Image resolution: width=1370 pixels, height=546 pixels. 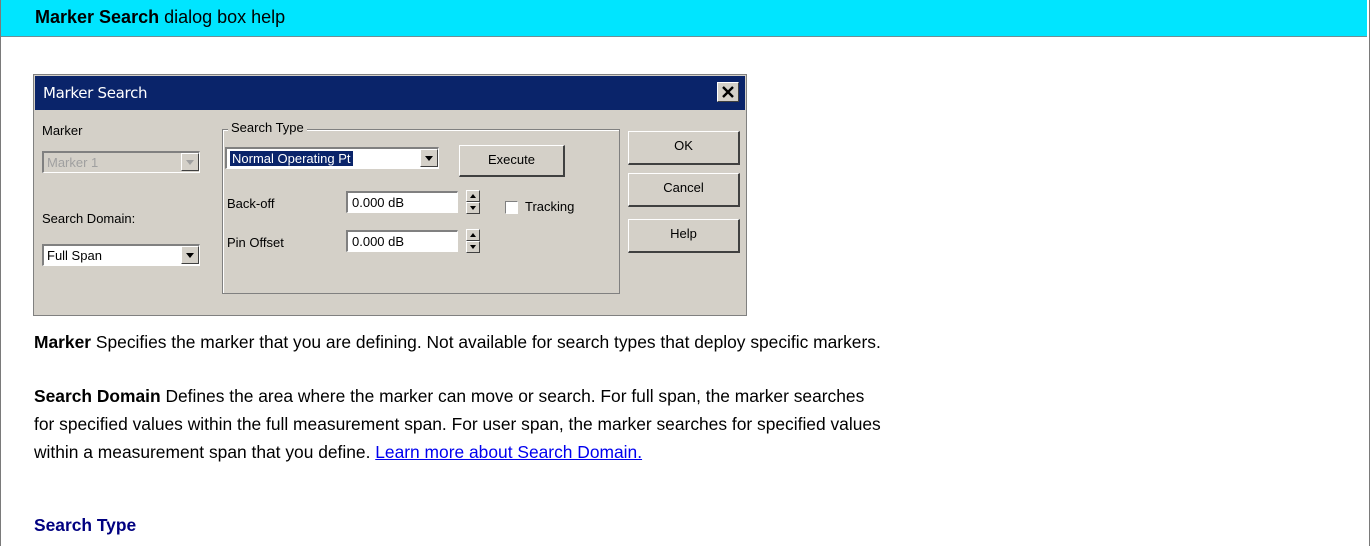 What do you see at coordinates (89, 218) in the screenshot?
I see `search-domain-label: Search Domain:` at bounding box center [89, 218].